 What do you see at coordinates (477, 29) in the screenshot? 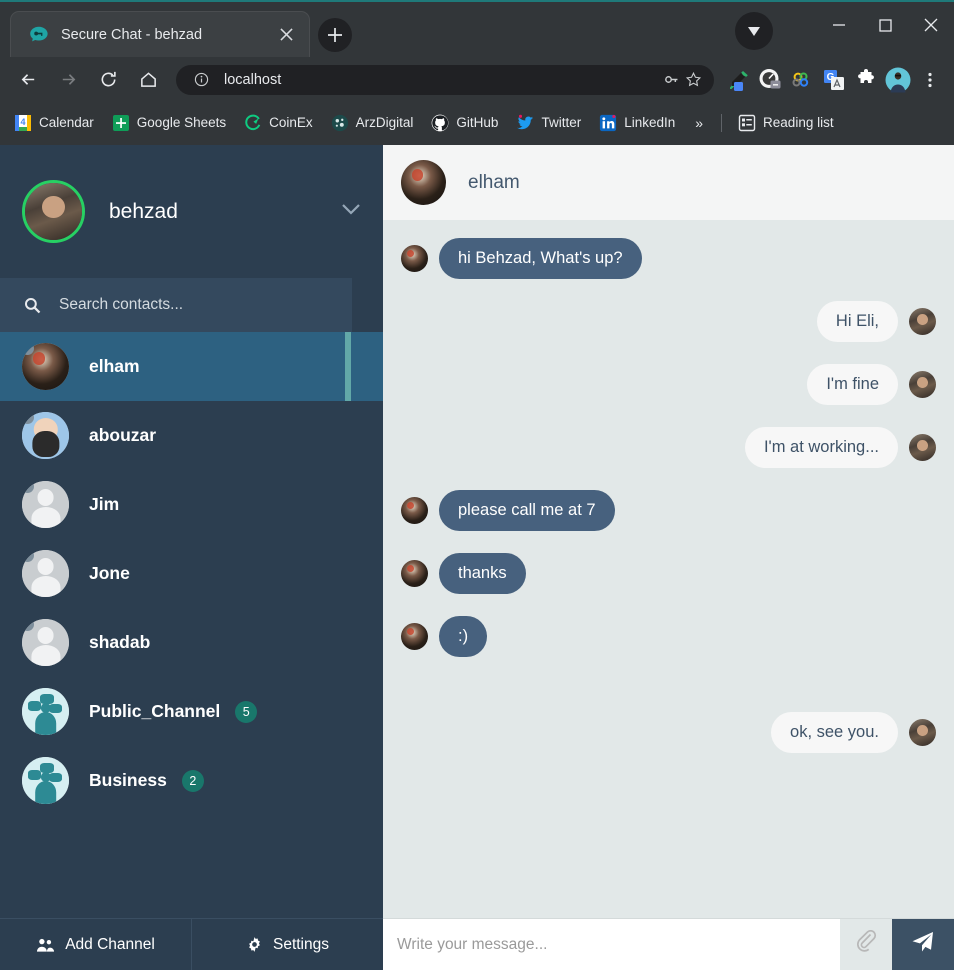
I see `tab-strip: Secure Chat - behzad` at bounding box center [477, 29].